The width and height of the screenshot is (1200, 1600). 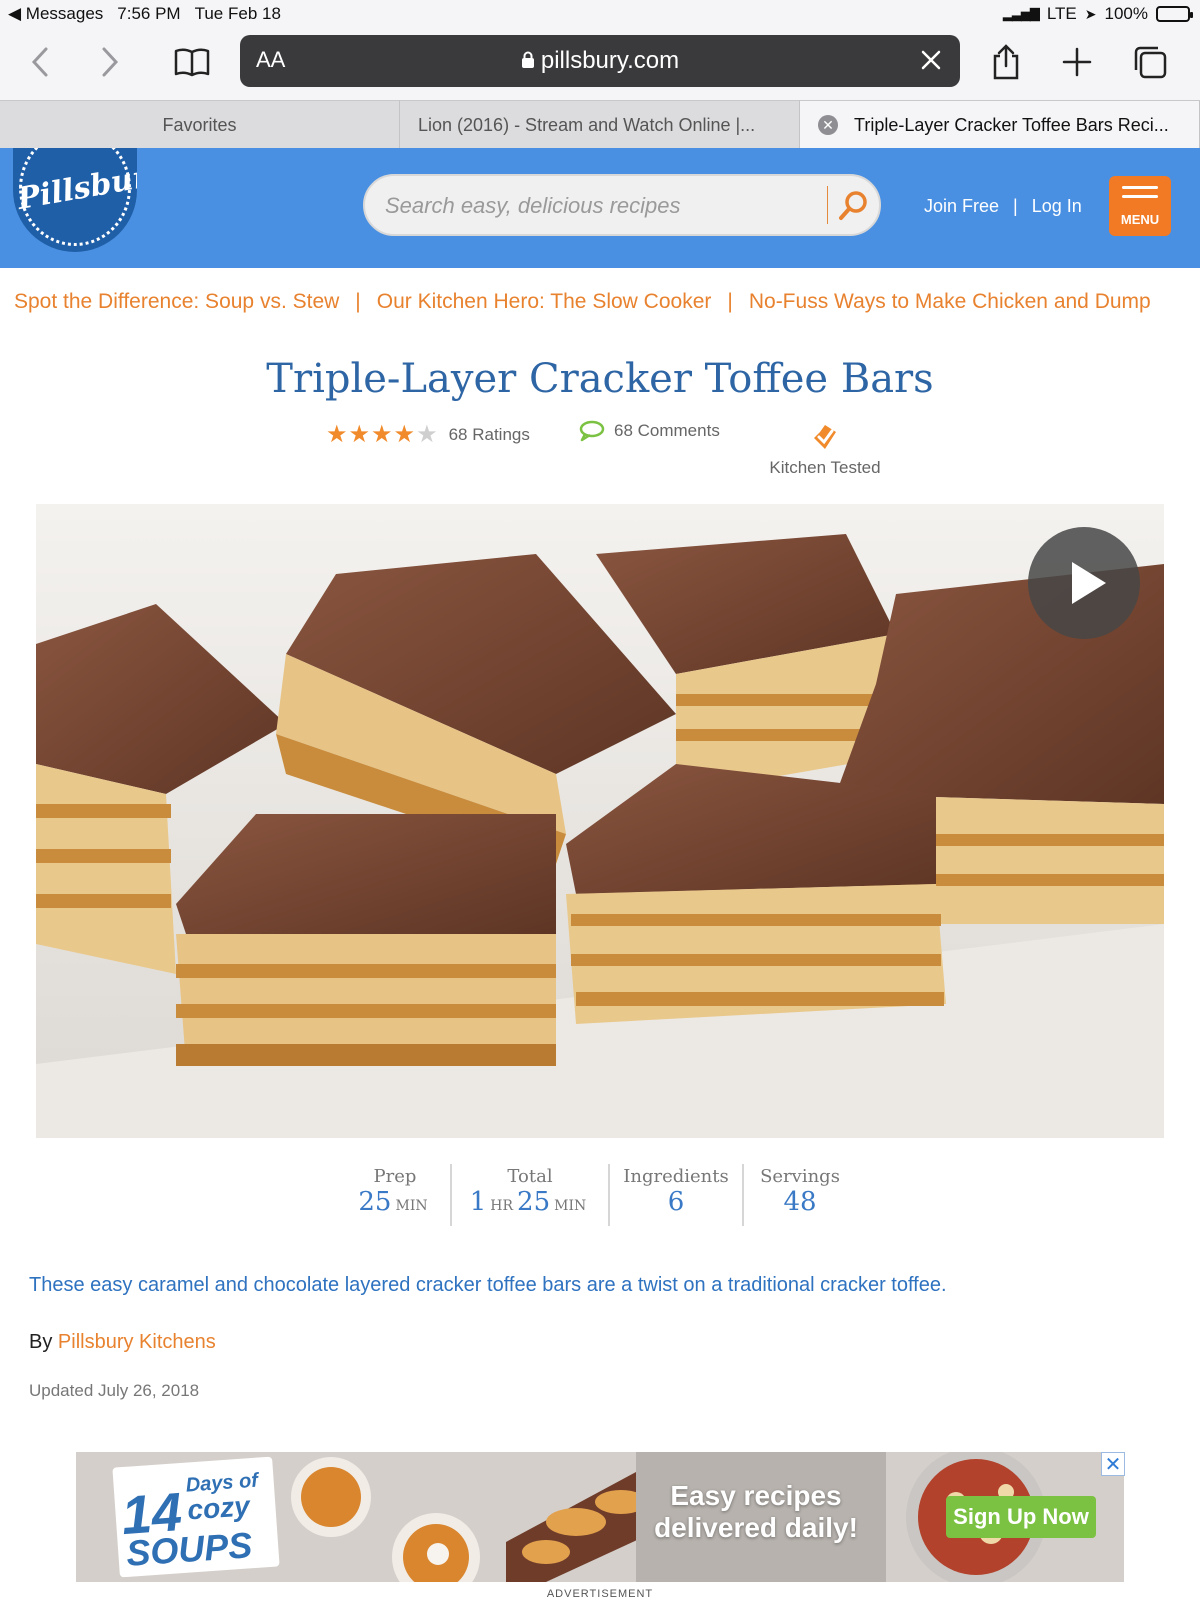 What do you see at coordinates (527, 59) in the screenshot?
I see `lock-icon` at bounding box center [527, 59].